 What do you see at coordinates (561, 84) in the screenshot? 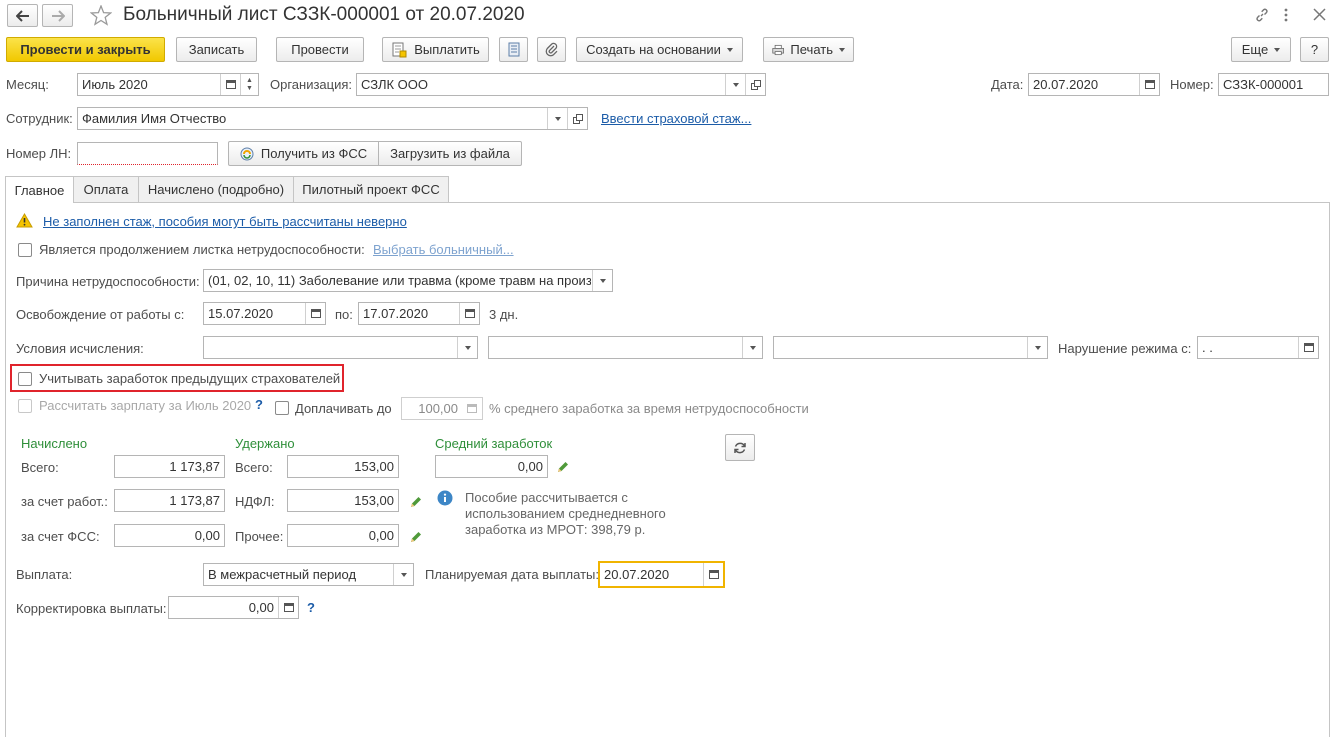
I see `organization-input: СЗЛК ООО` at bounding box center [561, 84].